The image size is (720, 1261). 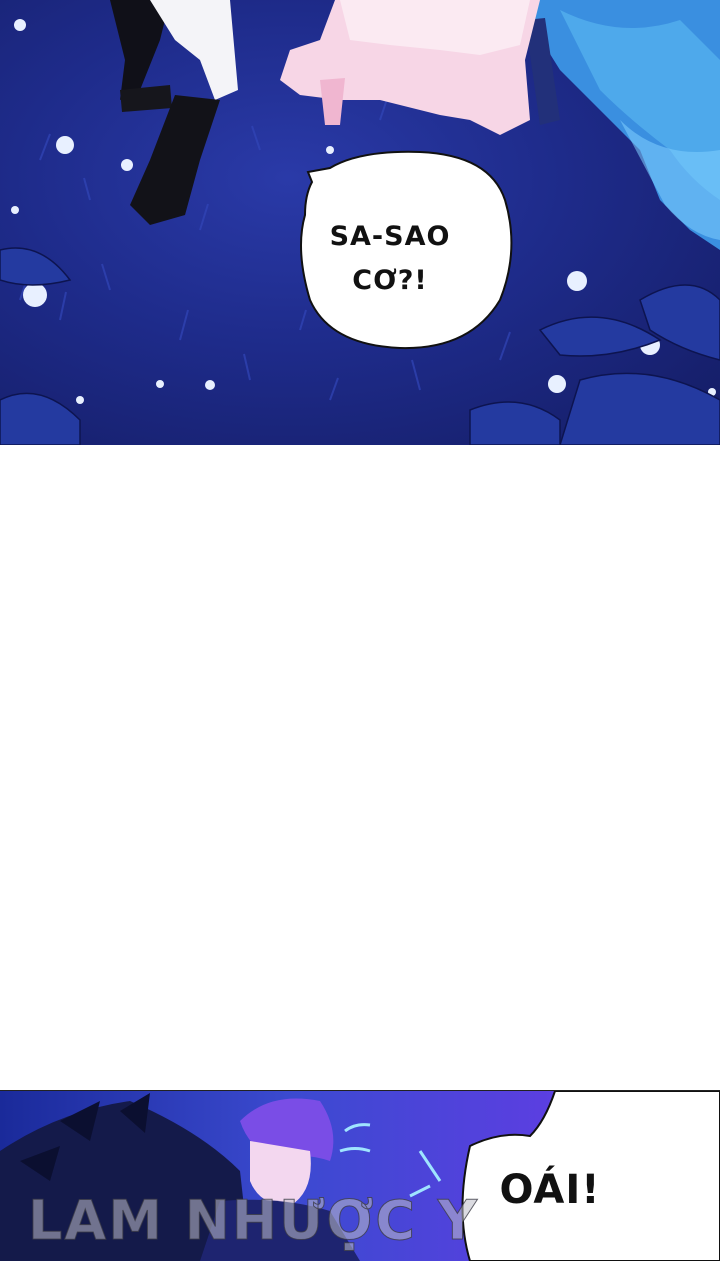 What do you see at coordinates (390, 1160) in the screenshot?
I see `motion-marks` at bounding box center [390, 1160].